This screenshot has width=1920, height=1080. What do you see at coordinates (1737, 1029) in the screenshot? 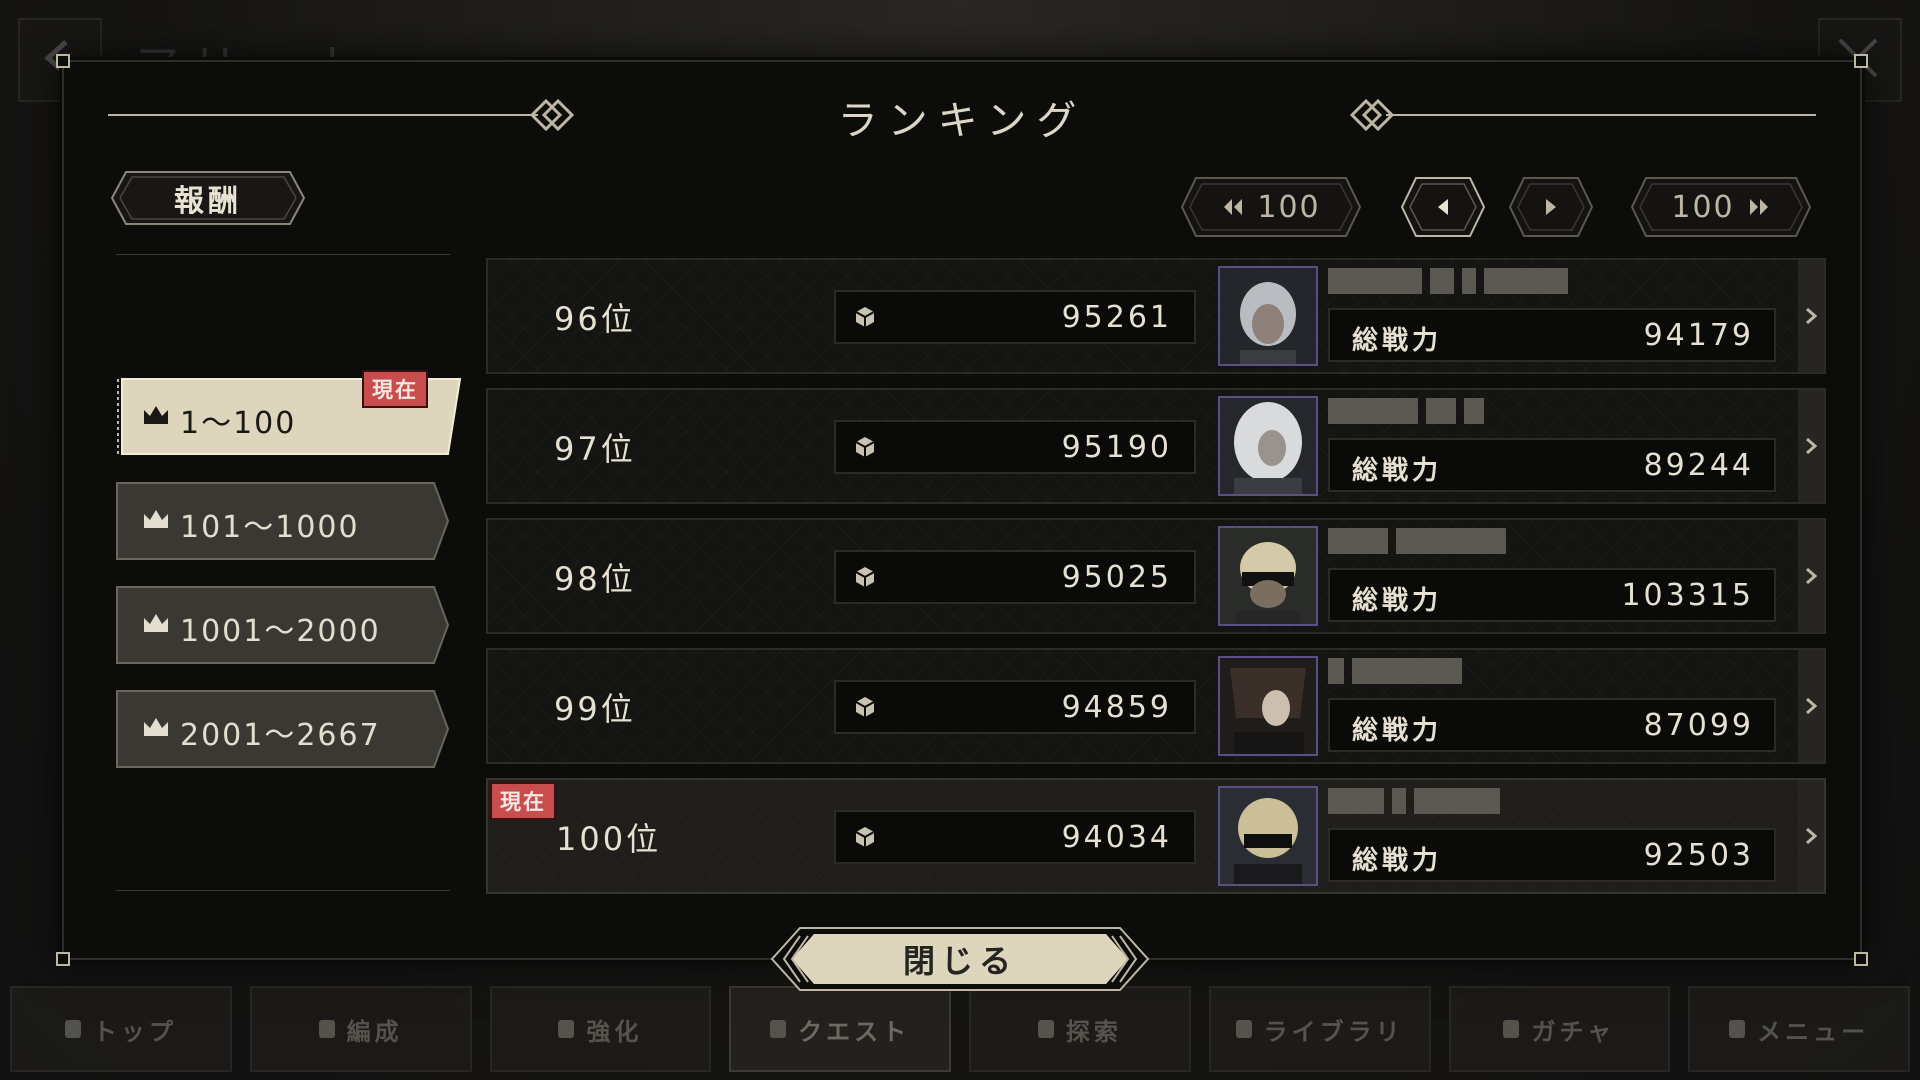
I see `menu-icon` at bounding box center [1737, 1029].